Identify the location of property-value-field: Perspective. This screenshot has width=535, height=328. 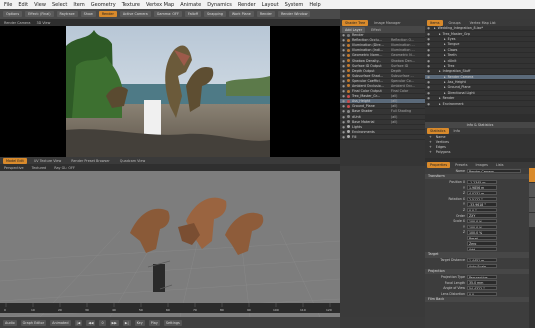
(482, 277).